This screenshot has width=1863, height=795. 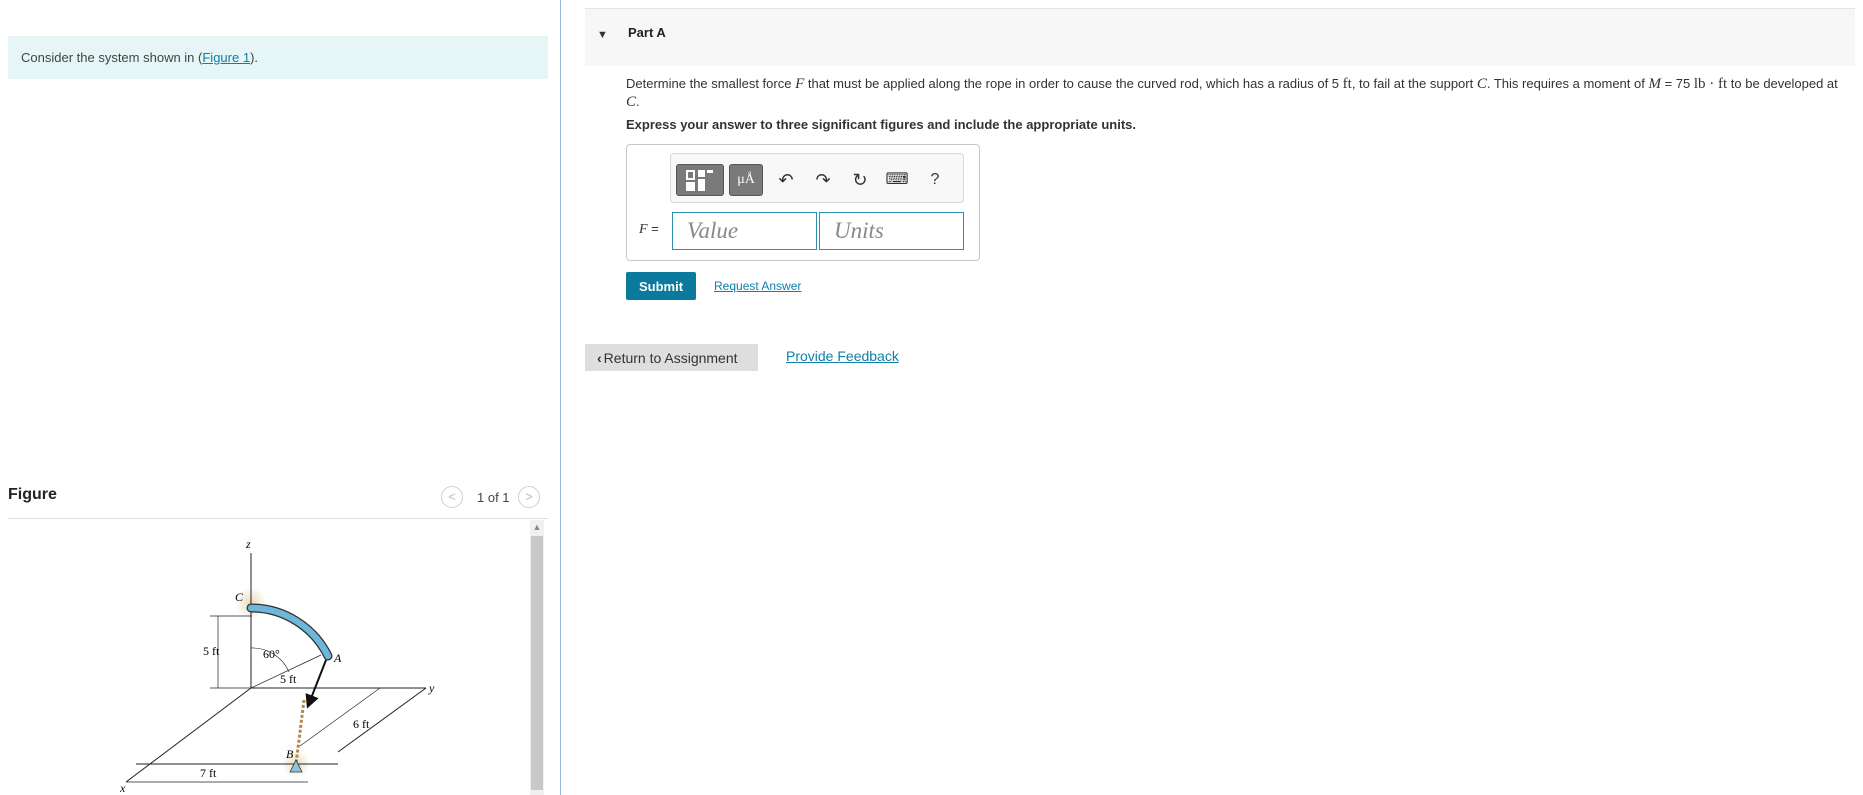 What do you see at coordinates (382, 720) in the screenshot?
I see `plane-edge` at bounding box center [382, 720].